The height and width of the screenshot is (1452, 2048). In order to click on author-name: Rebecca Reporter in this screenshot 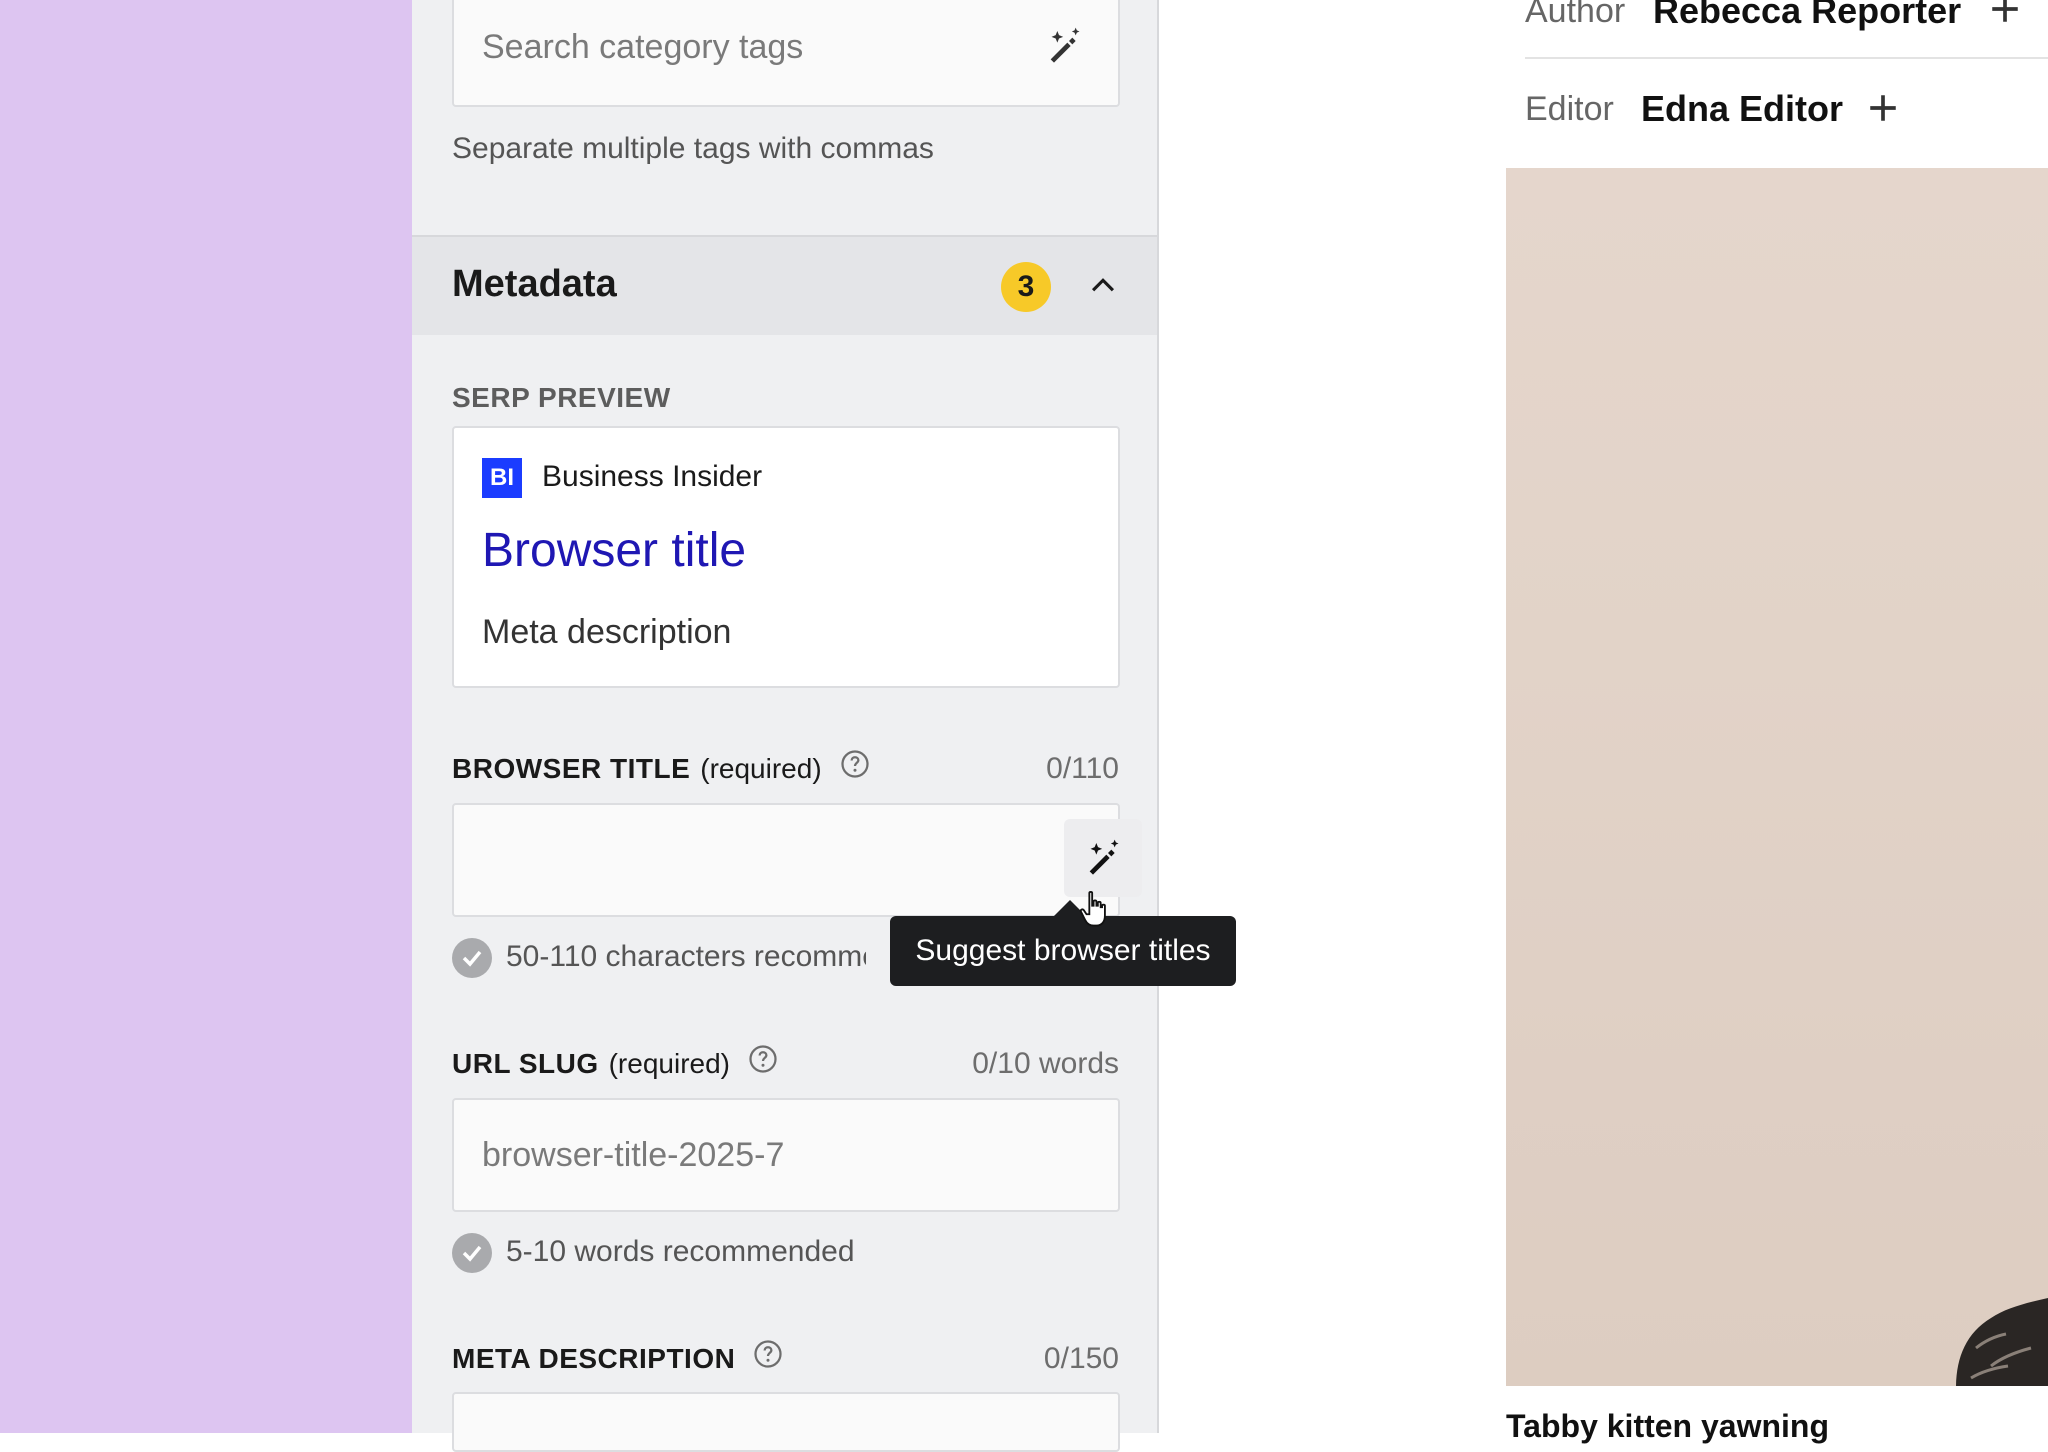, I will do `click(1807, 16)`.